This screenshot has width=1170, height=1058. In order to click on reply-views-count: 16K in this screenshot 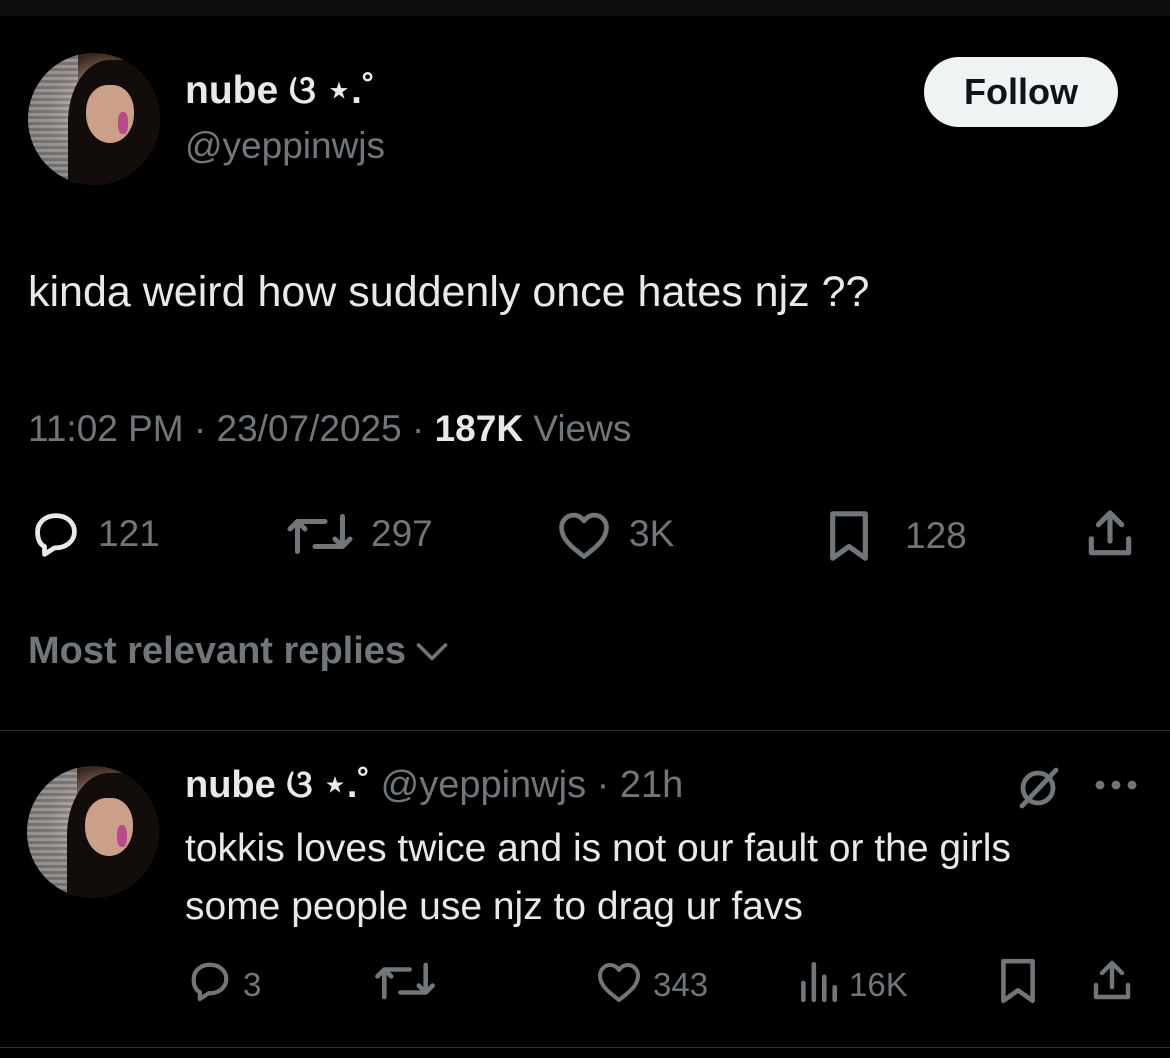, I will do `click(878, 984)`.